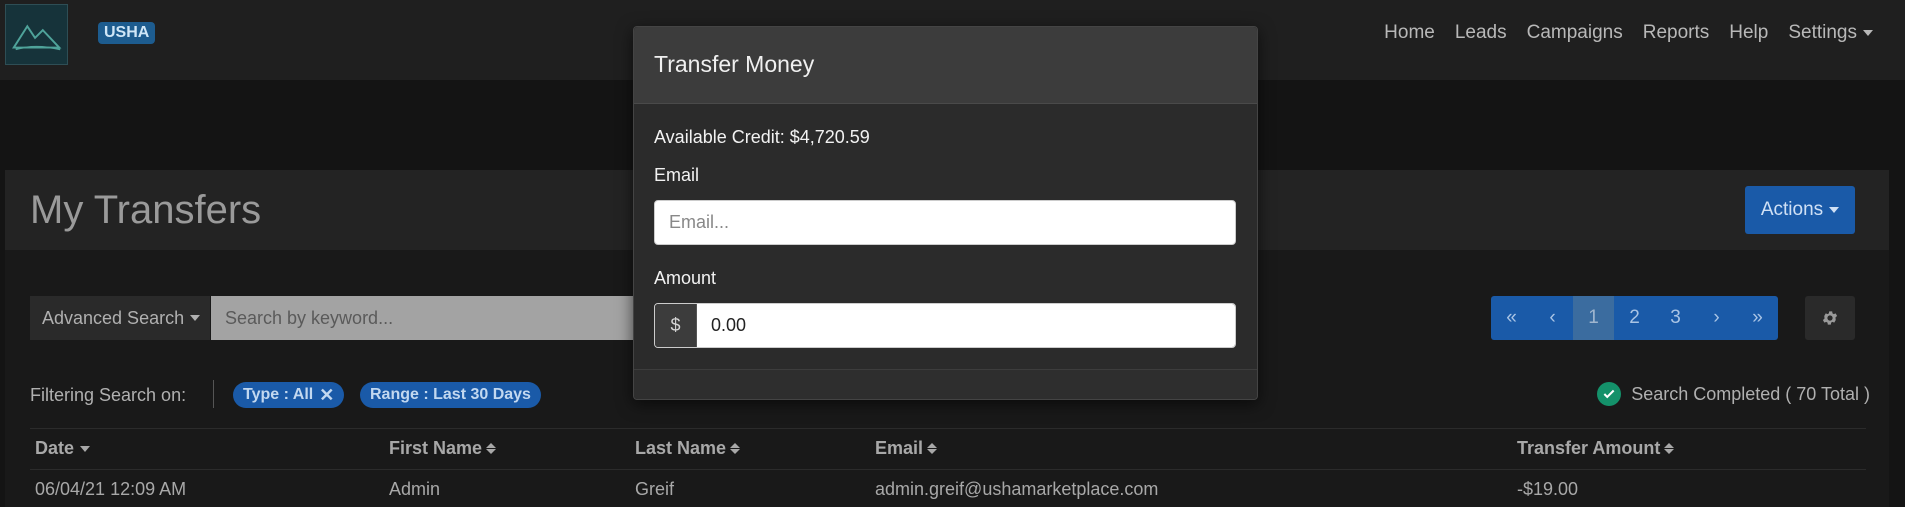 The width and height of the screenshot is (1905, 507). What do you see at coordinates (681, 448) in the screenshot?
I see `col-last-name-label: Last Name` at bounding box center [681, 448].